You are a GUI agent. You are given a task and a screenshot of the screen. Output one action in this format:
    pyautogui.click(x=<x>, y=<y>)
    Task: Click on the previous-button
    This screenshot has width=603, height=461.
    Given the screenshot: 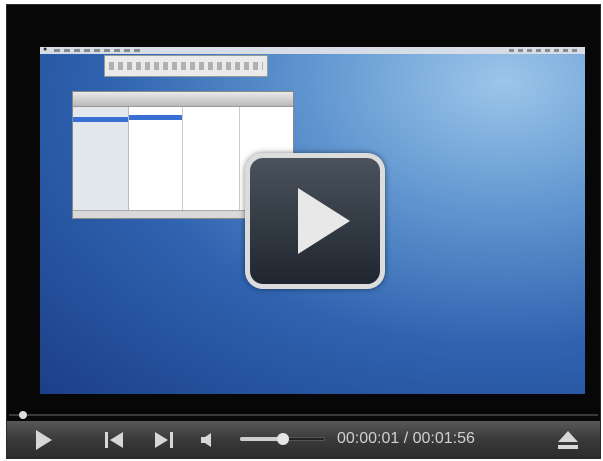 What is the action you would take?
    pyautogui.click(x=115, y=440)
    